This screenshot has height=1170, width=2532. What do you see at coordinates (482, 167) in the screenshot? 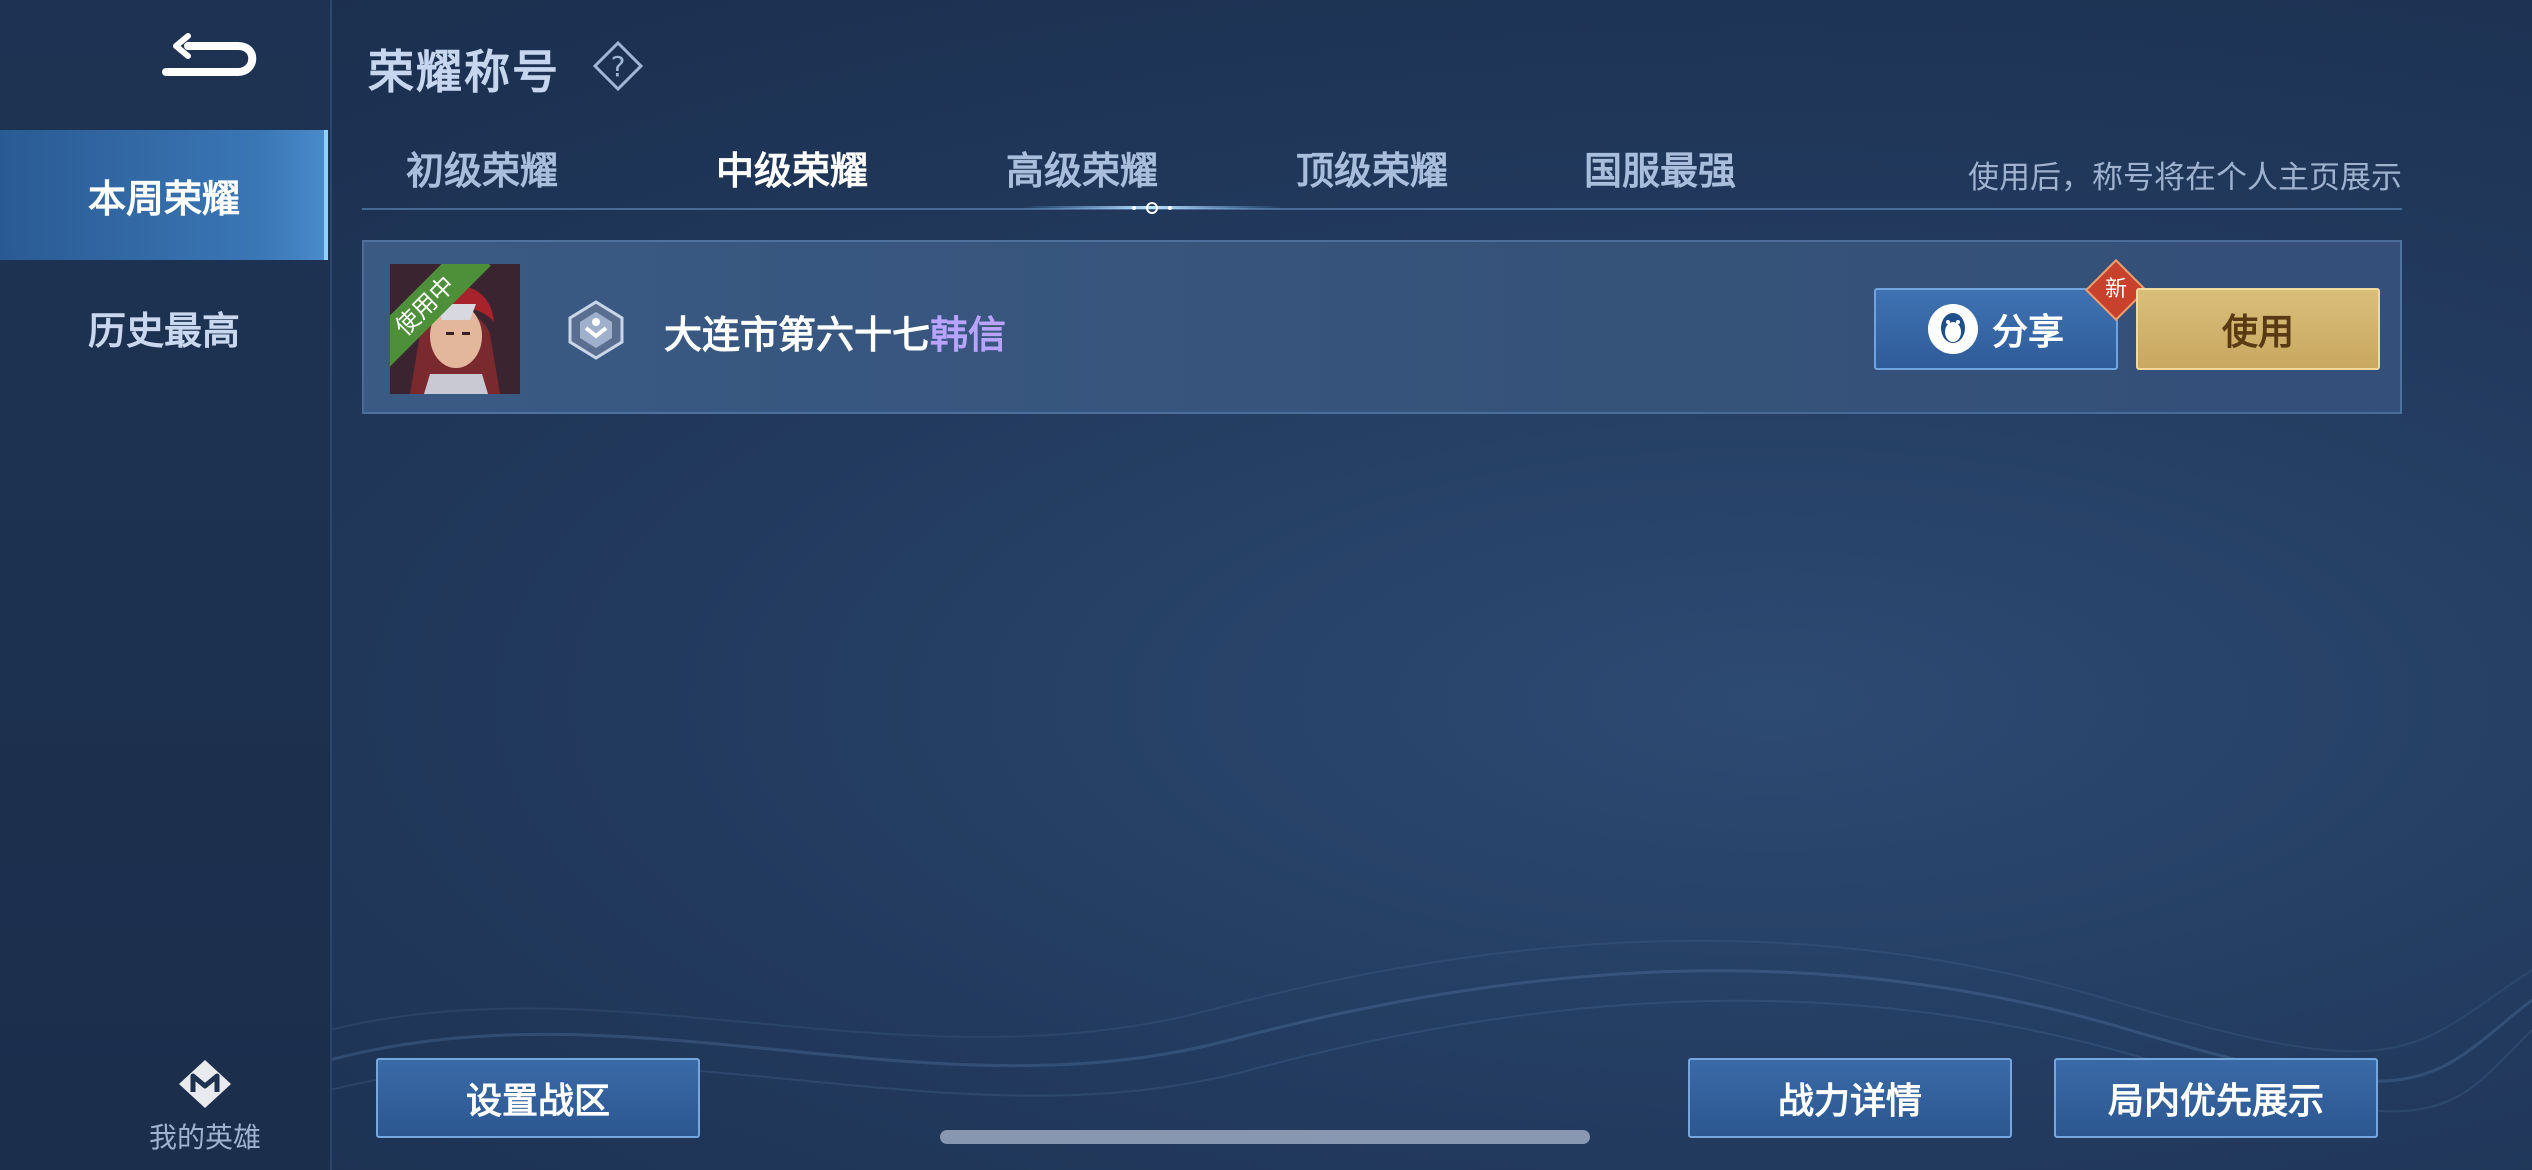
I see `tab-junior-glory: 初级荣耀` at bounding box center [482, 167].